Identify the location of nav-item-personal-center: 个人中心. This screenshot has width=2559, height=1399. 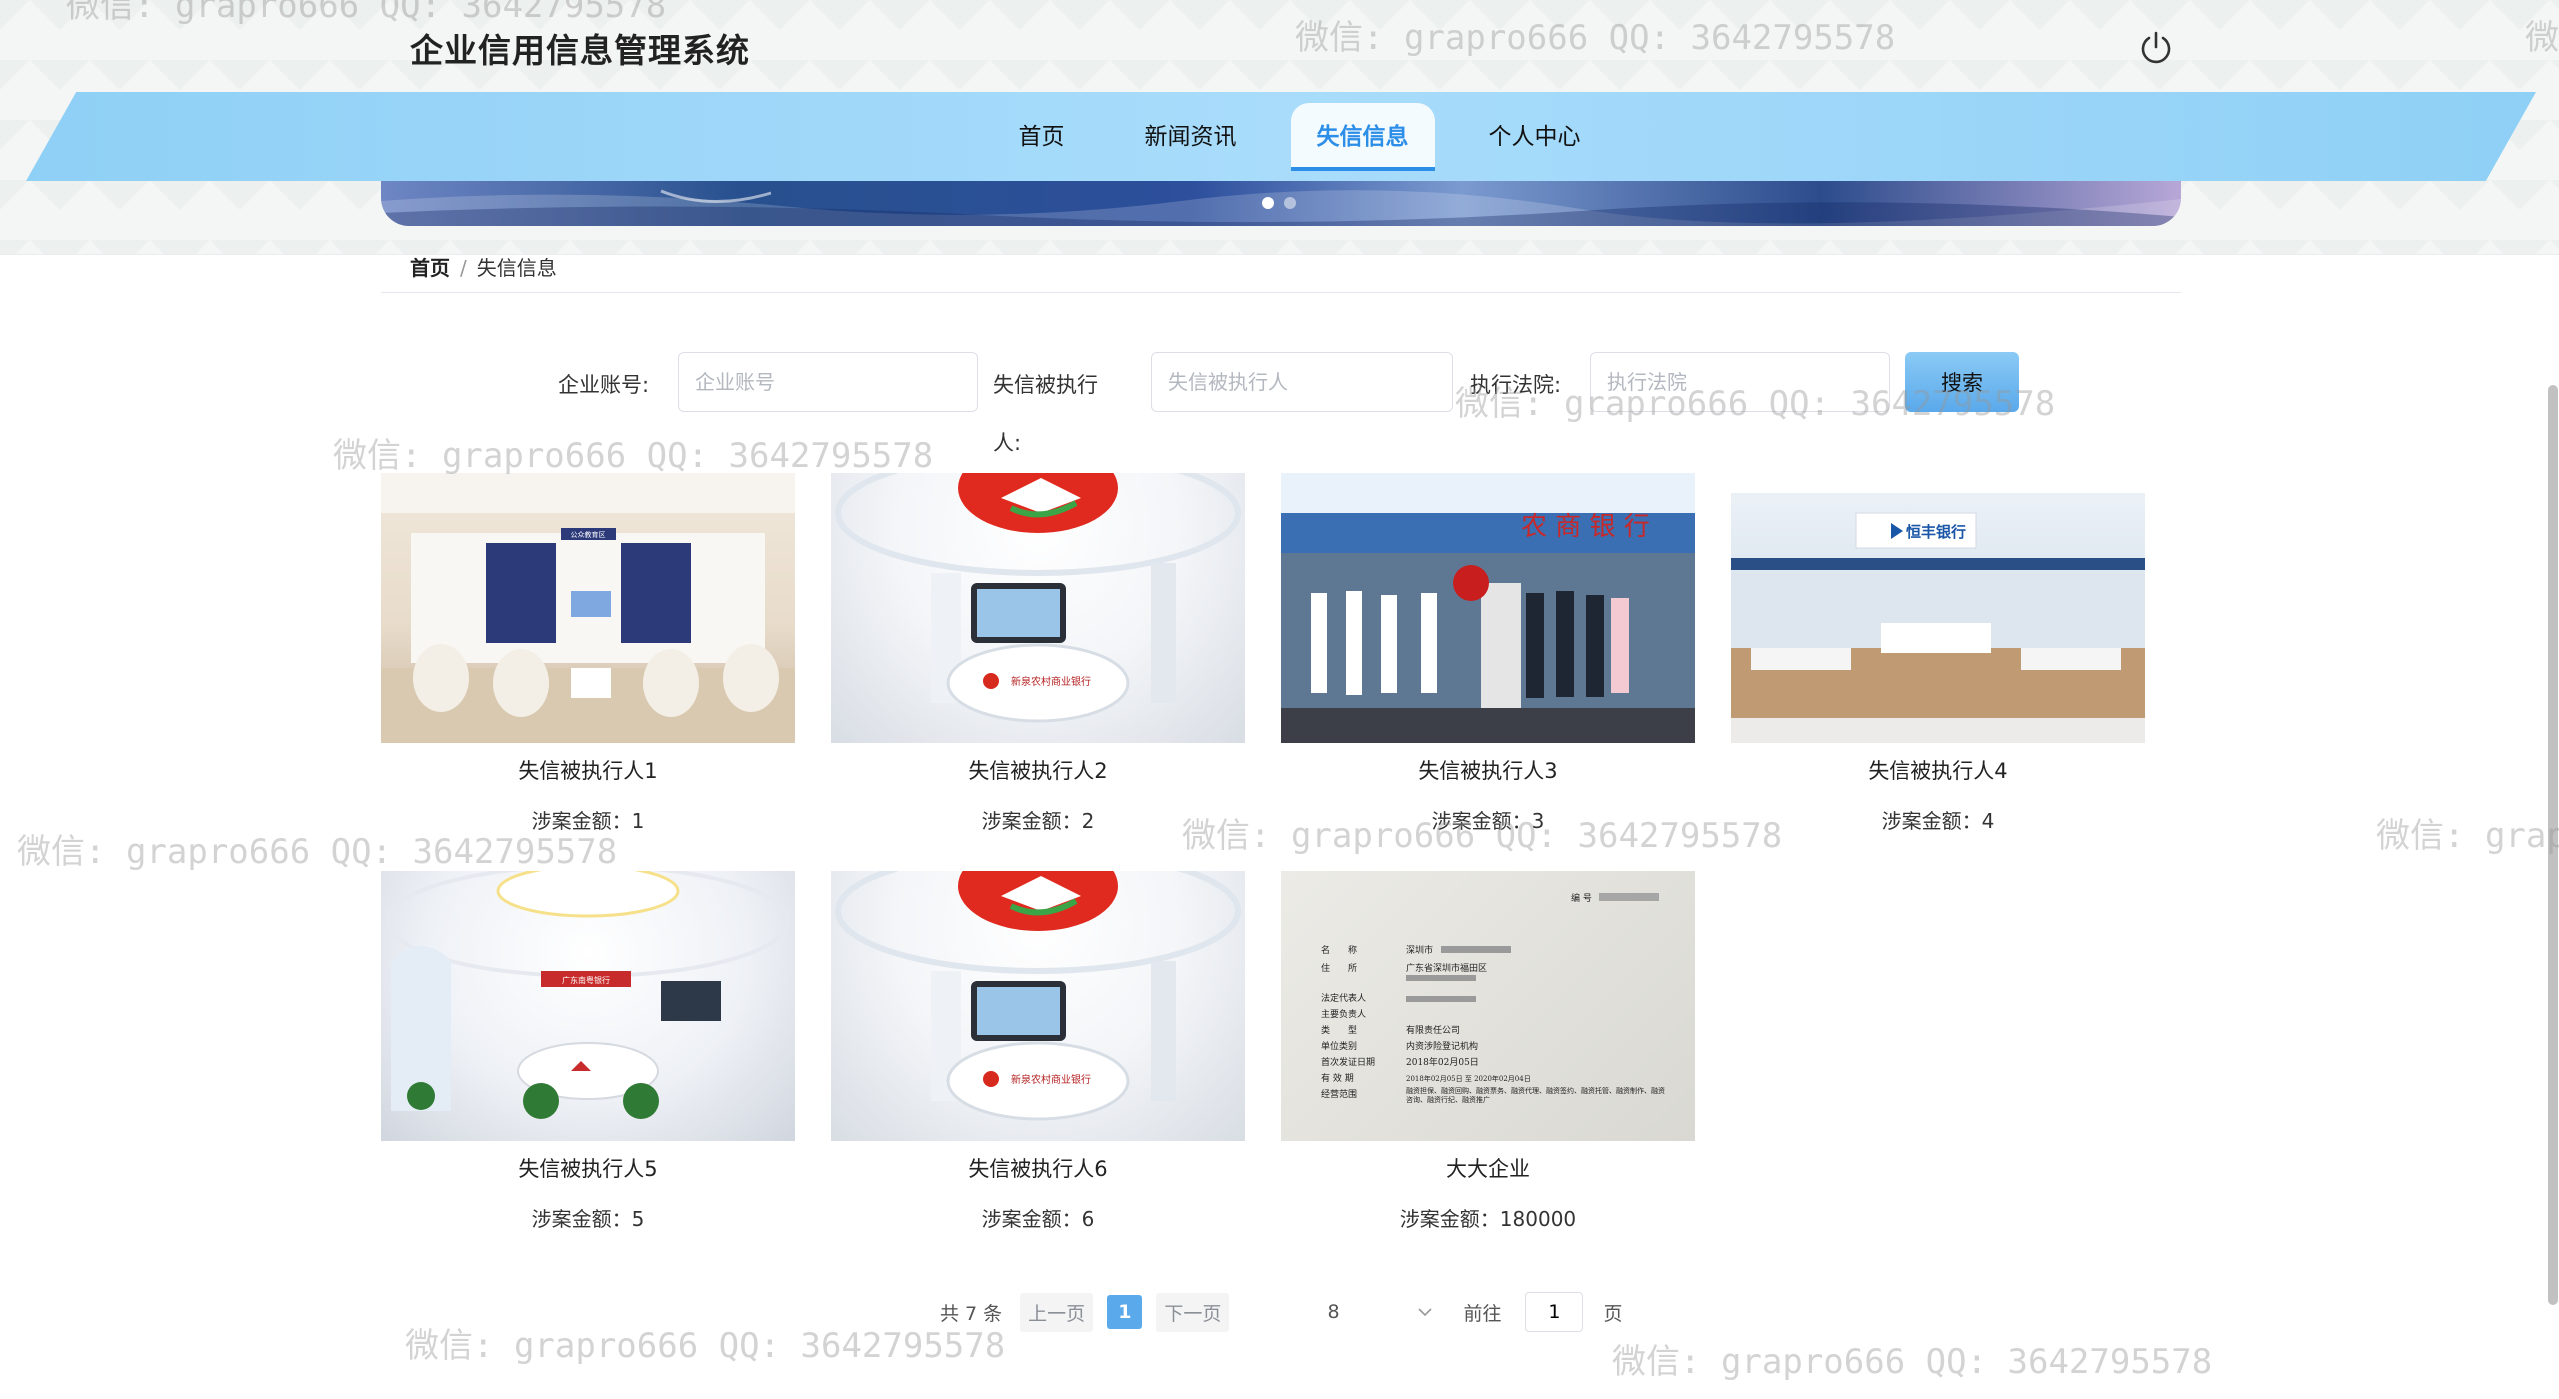
(1535, 137).